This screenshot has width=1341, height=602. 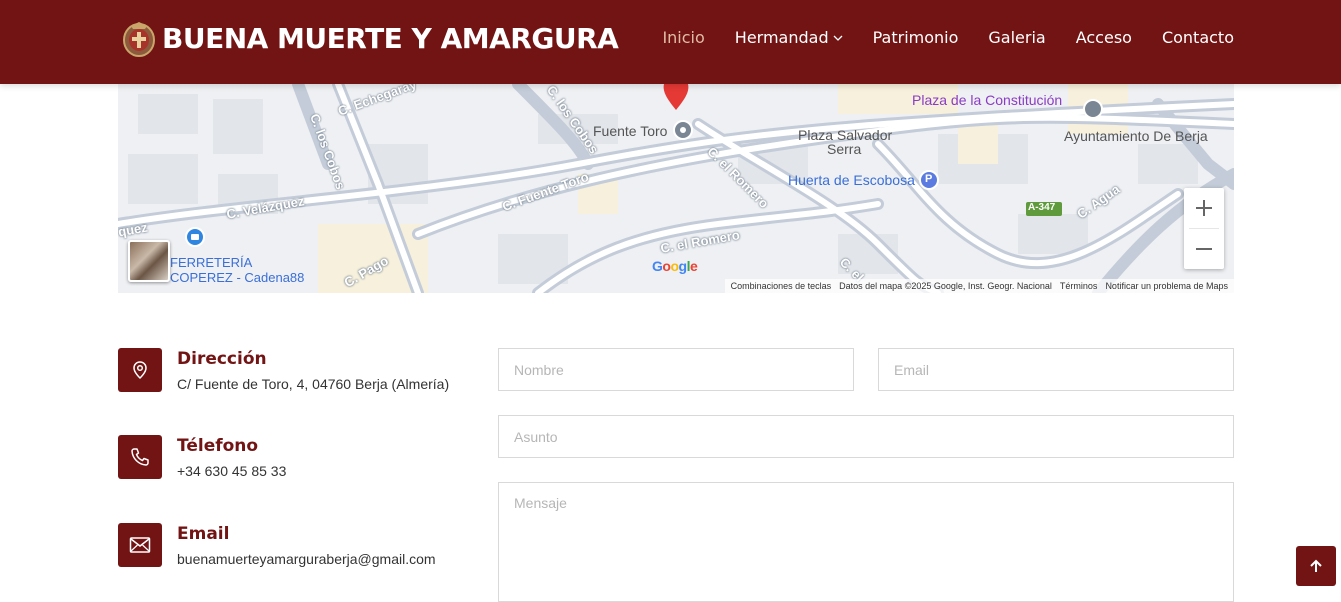 I want to click on zoom-out-button, so click(x=1204, y=249).